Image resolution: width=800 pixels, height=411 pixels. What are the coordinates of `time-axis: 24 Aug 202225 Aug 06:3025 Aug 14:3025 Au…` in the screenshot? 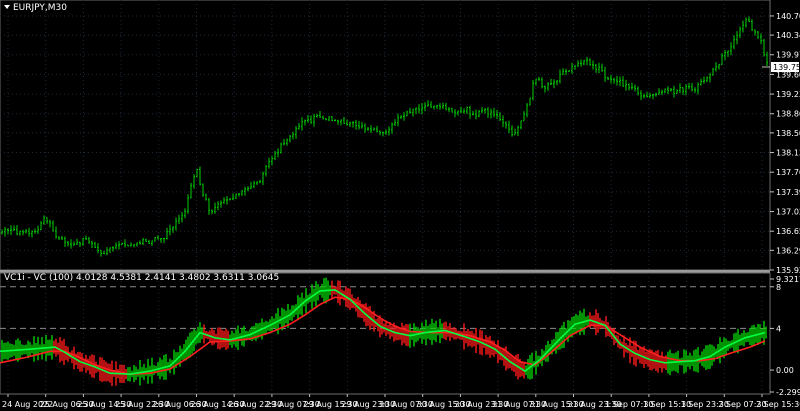 It's located at (401, 401).